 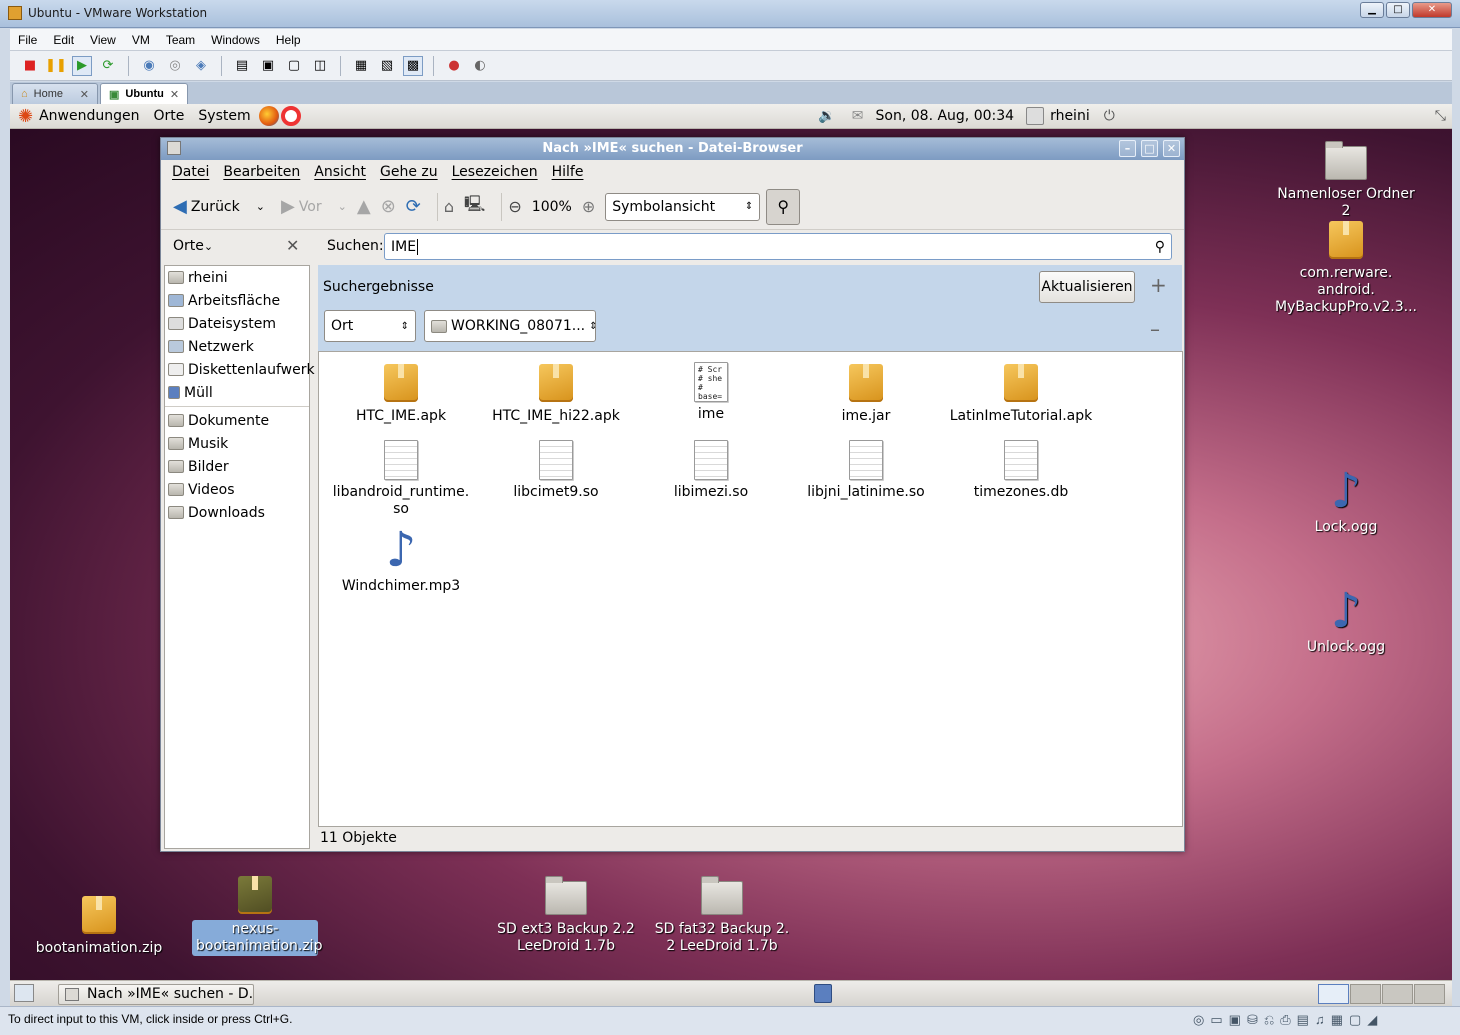 What do you see at coordinates (556, 470) in the screenshot?
I see `file-item: libcimet9.so` at bounding box center [556, 470].